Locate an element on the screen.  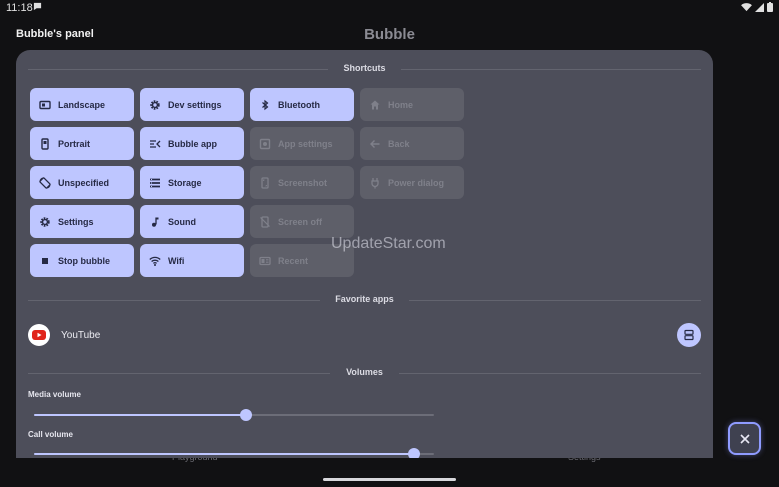
tile-landscape: Landscape is located at coordinates (82, 104).